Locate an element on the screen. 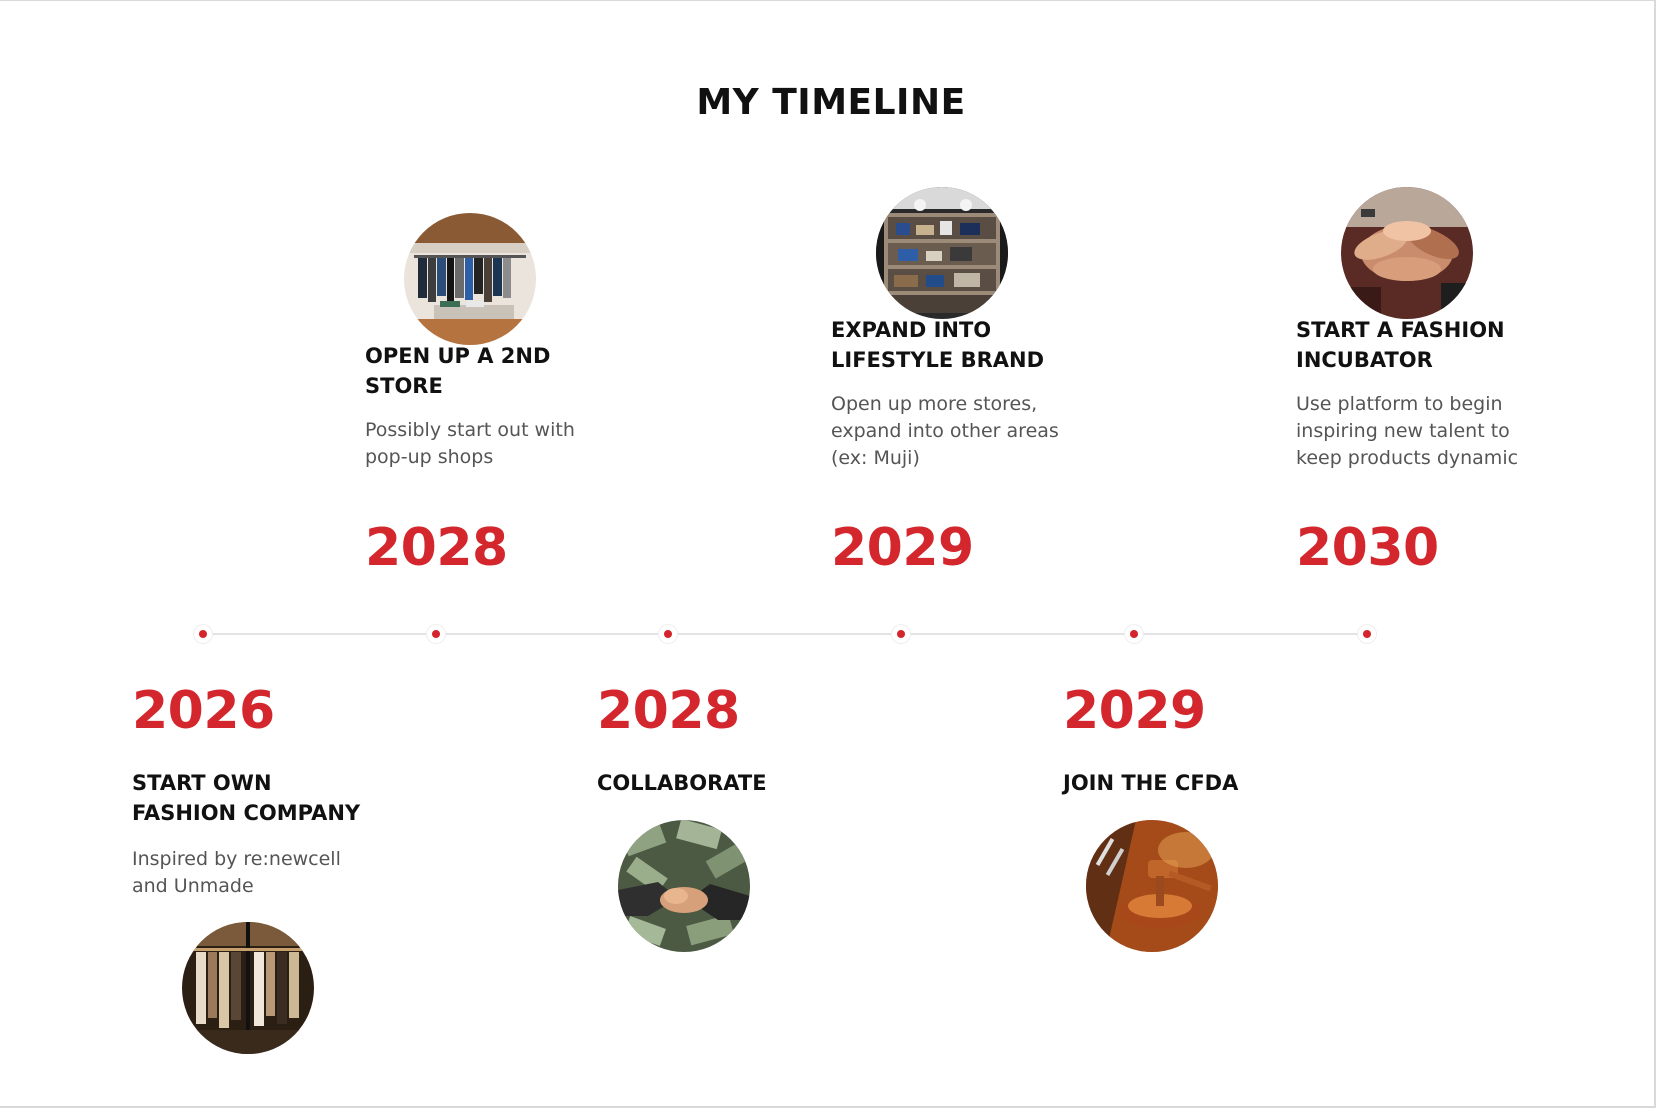 The image size is (1662, 1112). clothing-rack-photo is located at coordinates (248, 988).